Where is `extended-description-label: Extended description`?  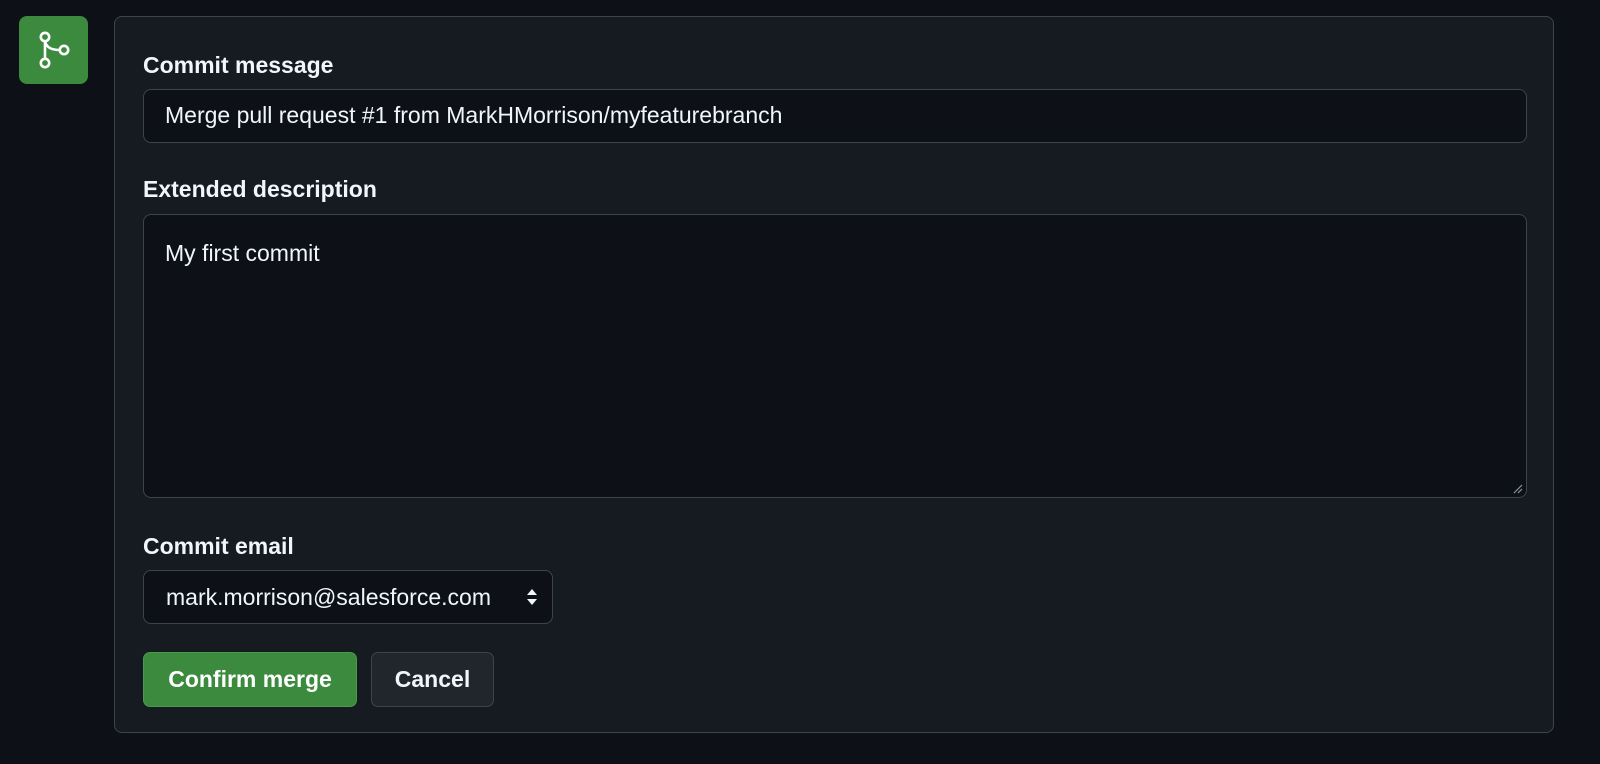
extended-description-label: Extended description is located at coordinates (260, 189).